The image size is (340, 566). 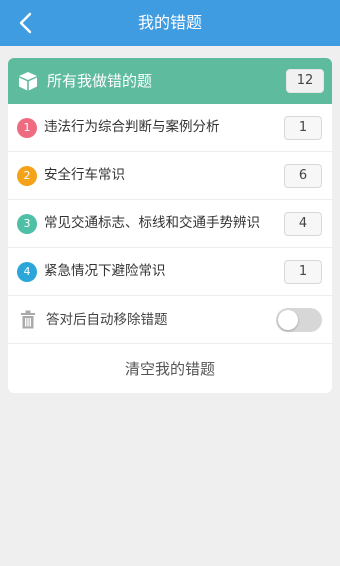 What do you see at coordinates (27, 224) in the screenshot?
I see `category-number-badge: 3` at bounding box center [27, 224].